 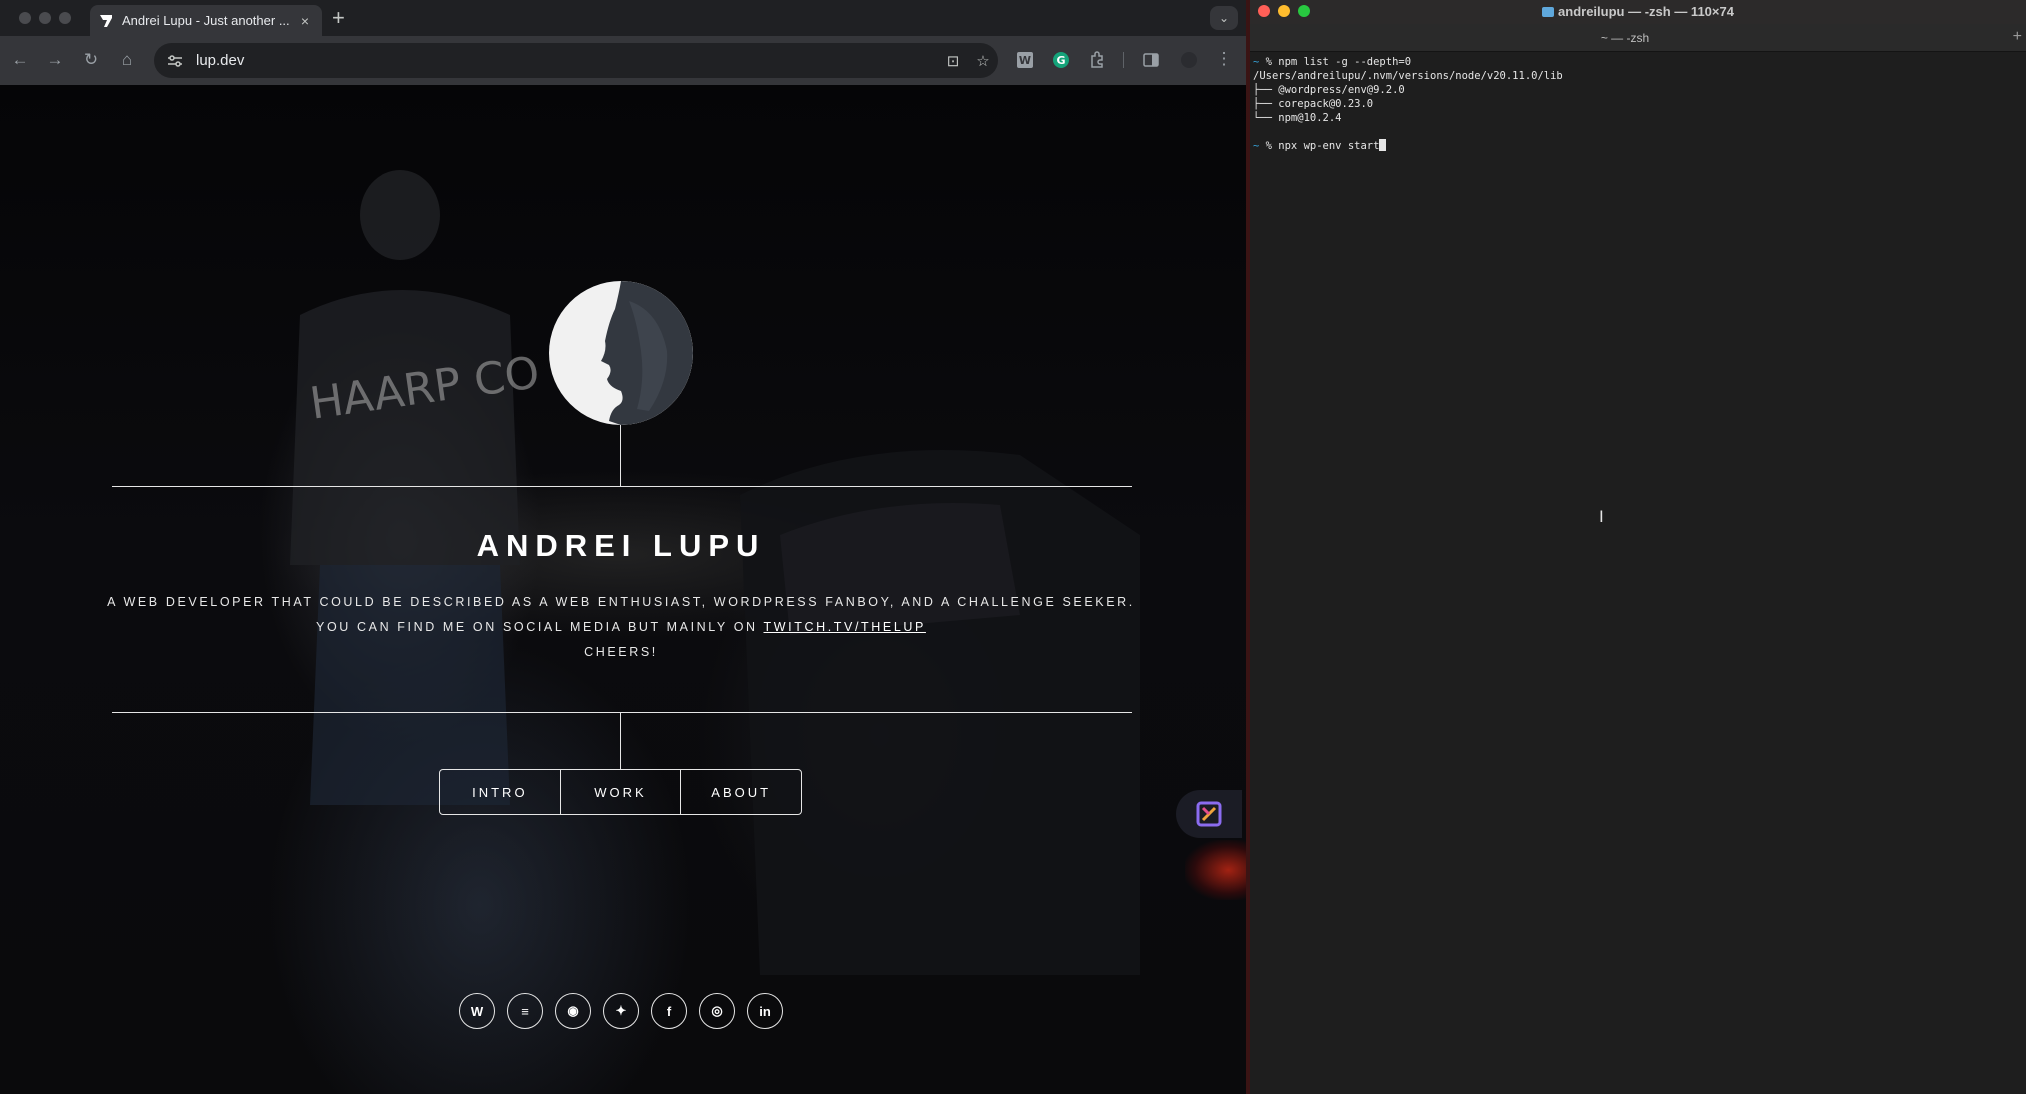 What do you see at coordinates (623, 18) in the screenshot?
I see `tab-strip: Andrei Lupu - Just another ... × + ⌄` at bounding box center [623, 18].